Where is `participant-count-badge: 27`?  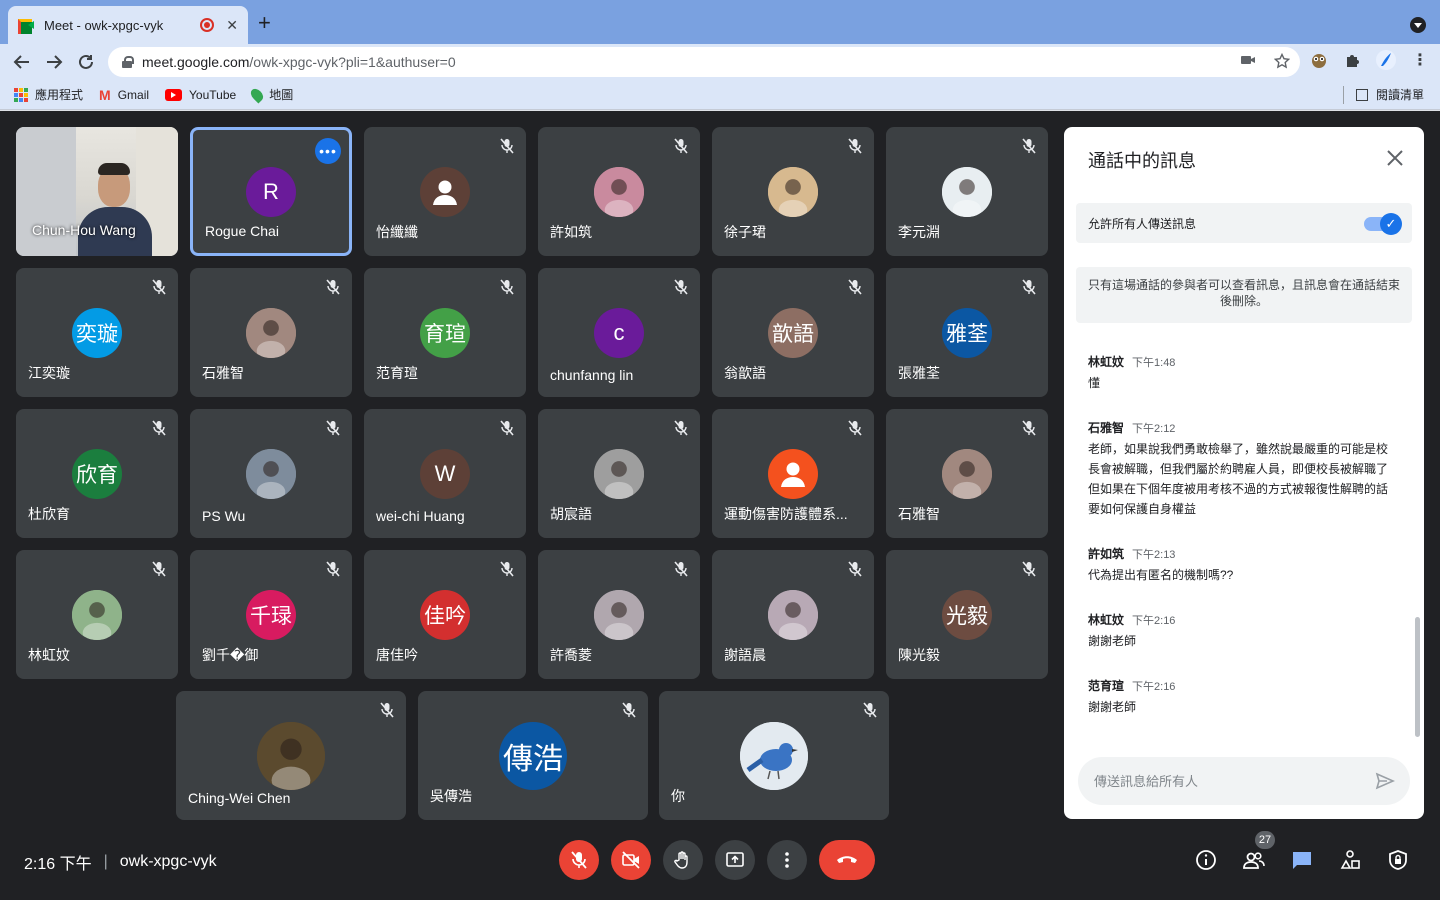 participant-count-badge: 27 is located at coordinates (1265, 840).